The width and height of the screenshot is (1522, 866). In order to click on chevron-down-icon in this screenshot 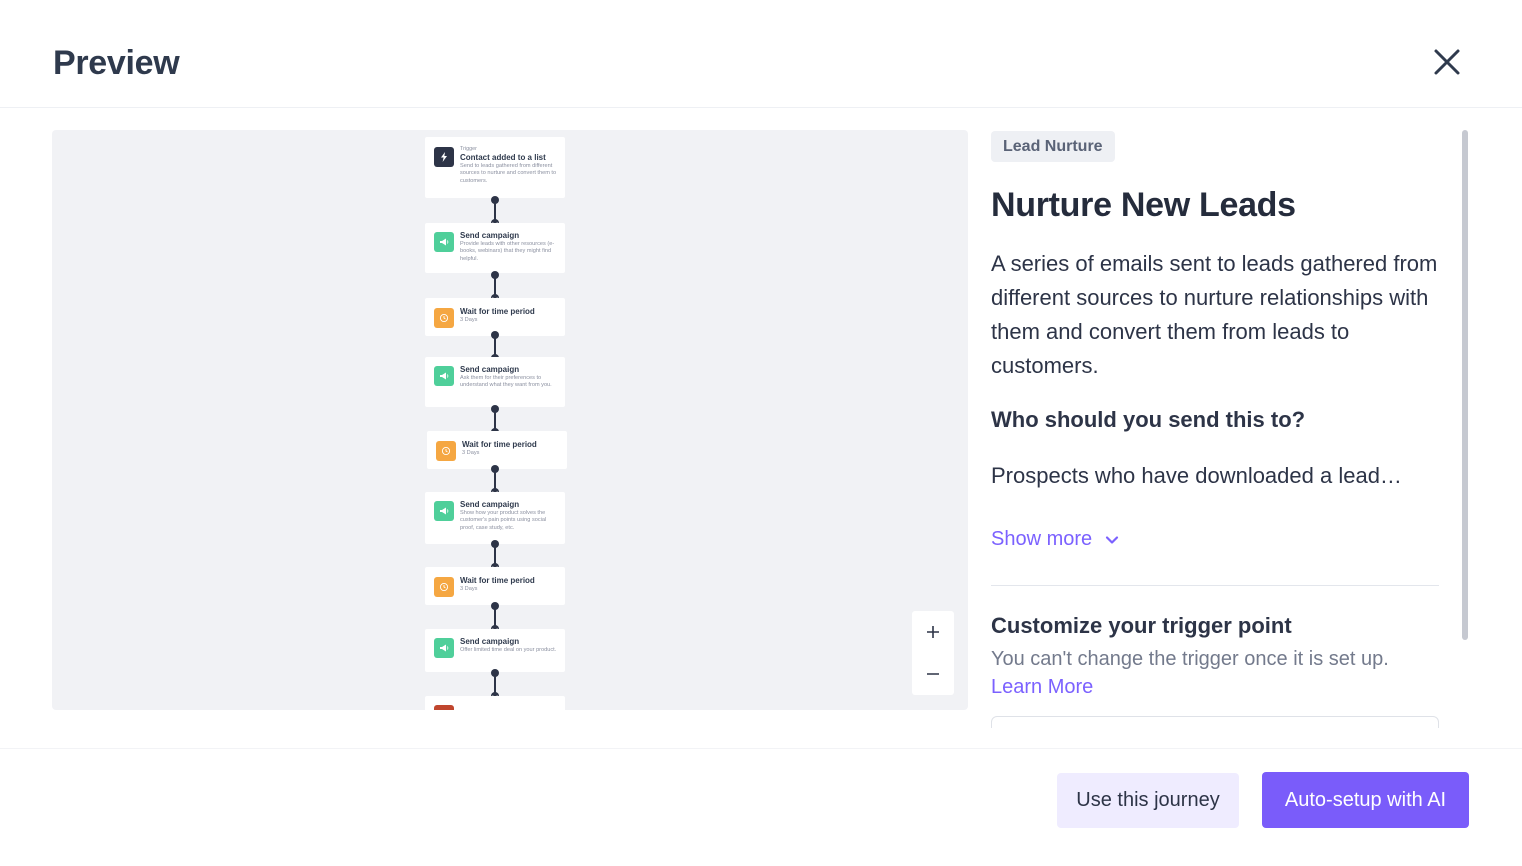, I will do `click(1112, 539)`.